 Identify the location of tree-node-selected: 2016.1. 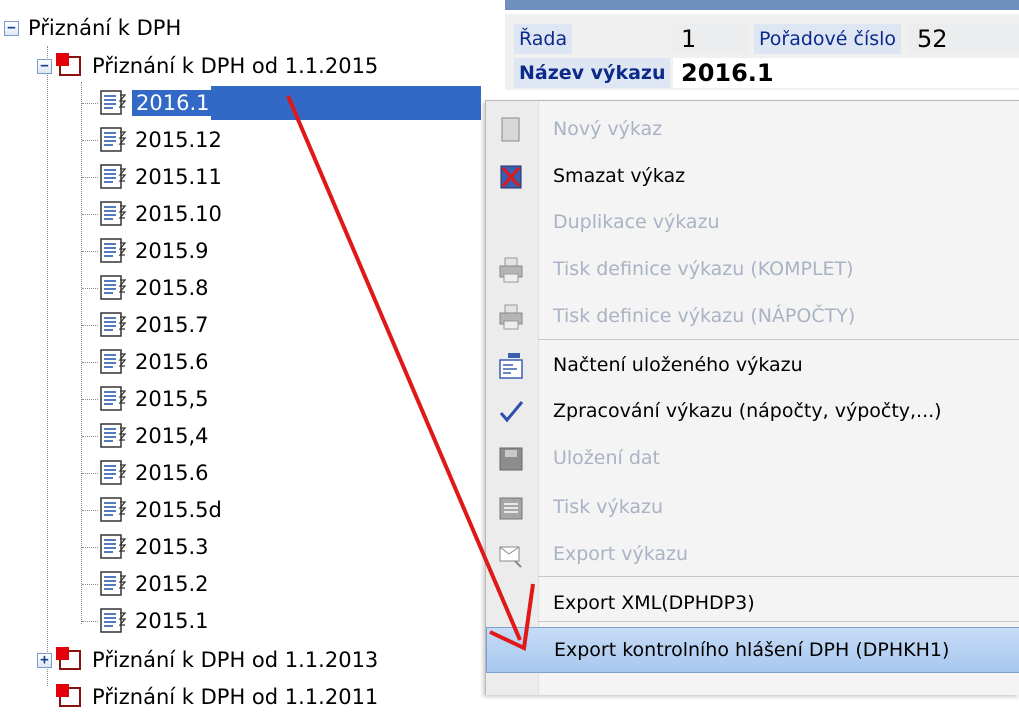
(282, 103).